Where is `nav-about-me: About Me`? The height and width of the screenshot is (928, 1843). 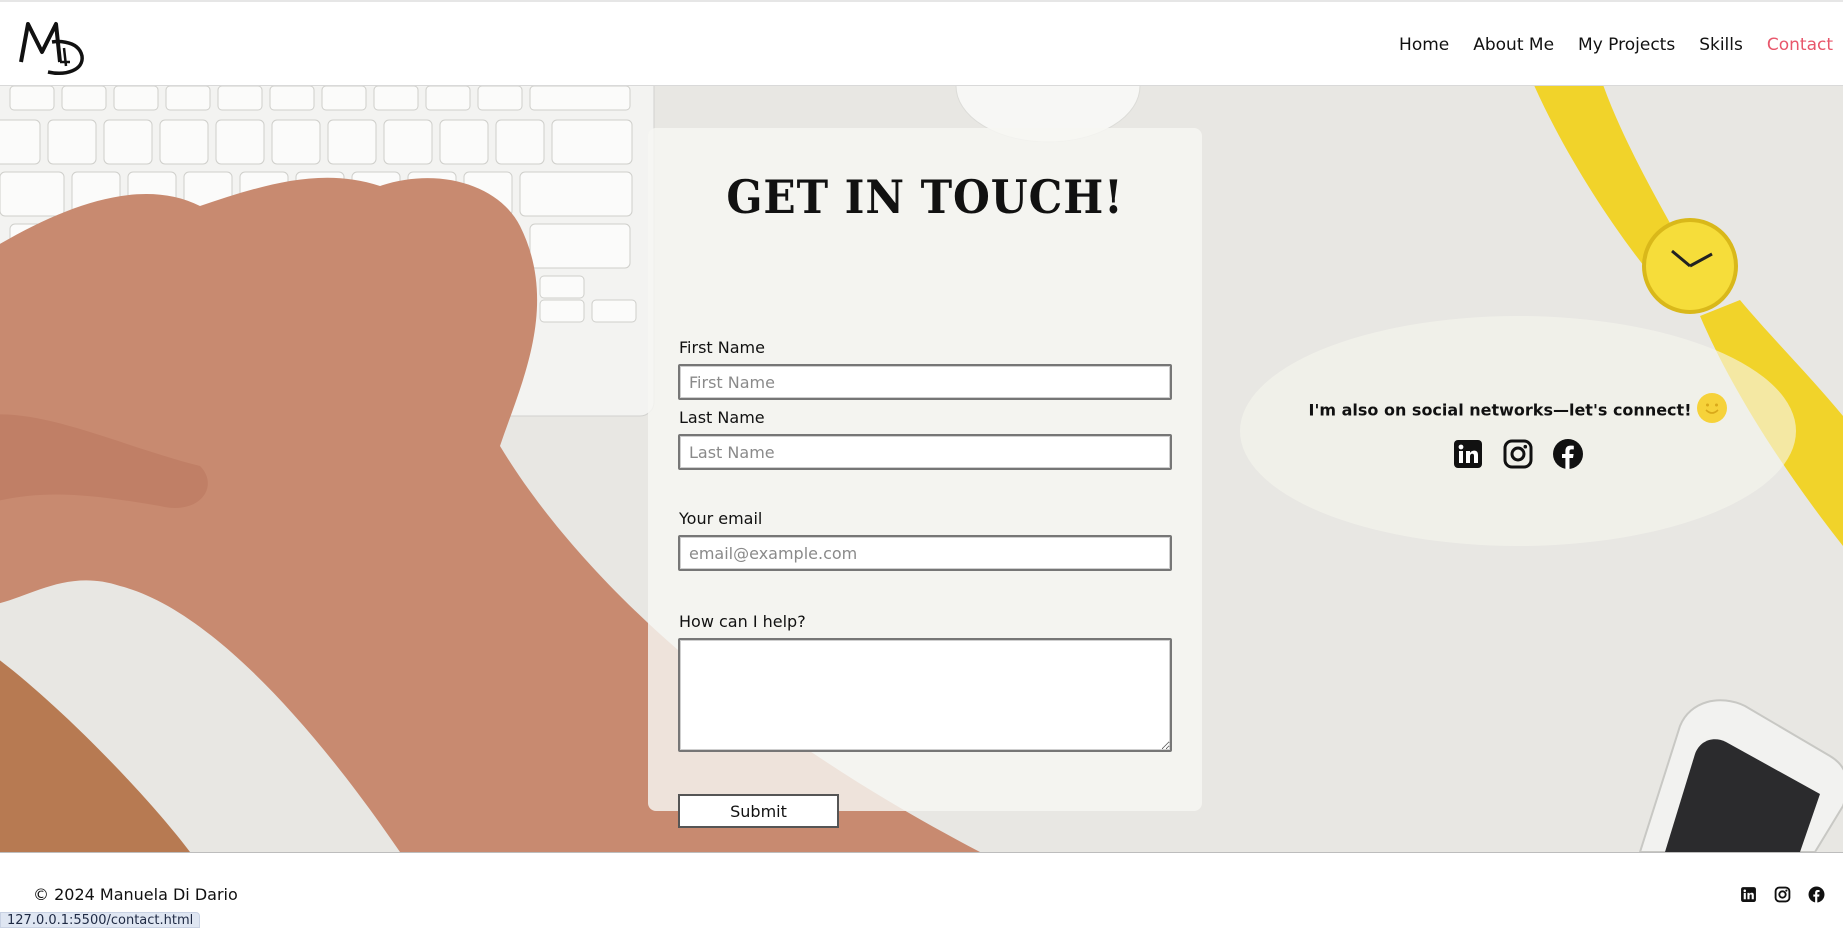 nav-about-me: About Me is located at coordinates (1513, 45).